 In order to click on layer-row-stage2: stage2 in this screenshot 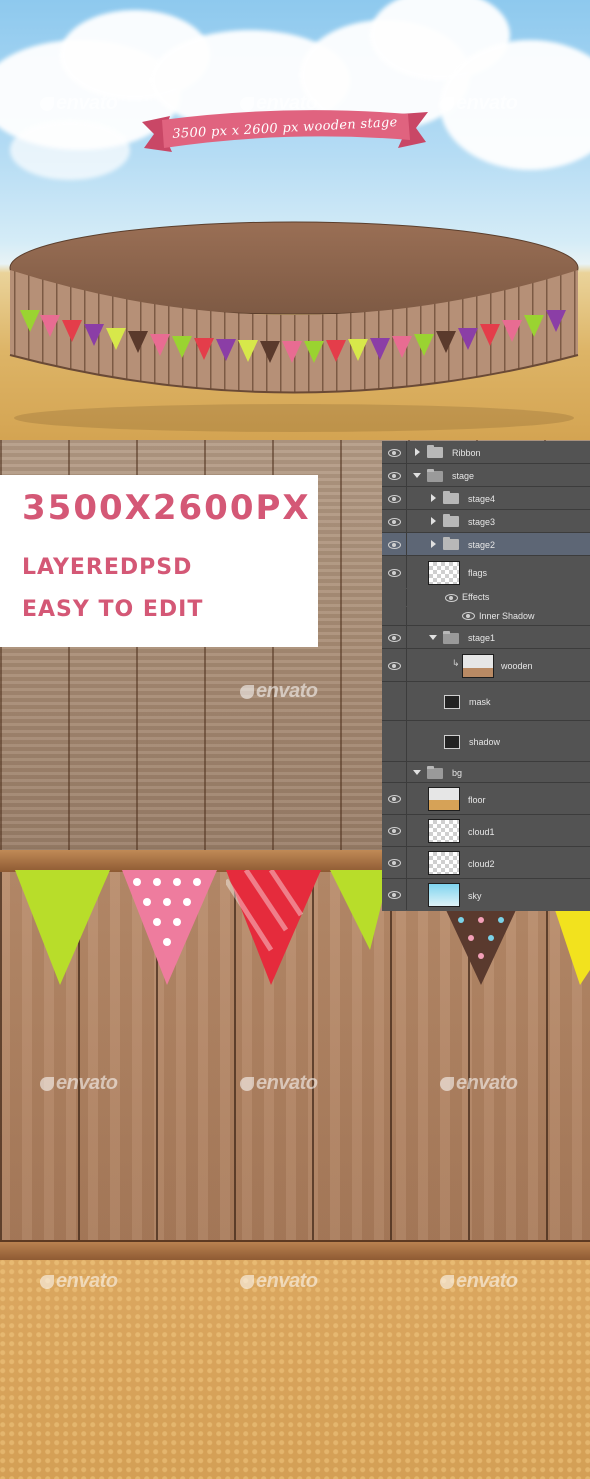, I will do `click(486, 544)`.